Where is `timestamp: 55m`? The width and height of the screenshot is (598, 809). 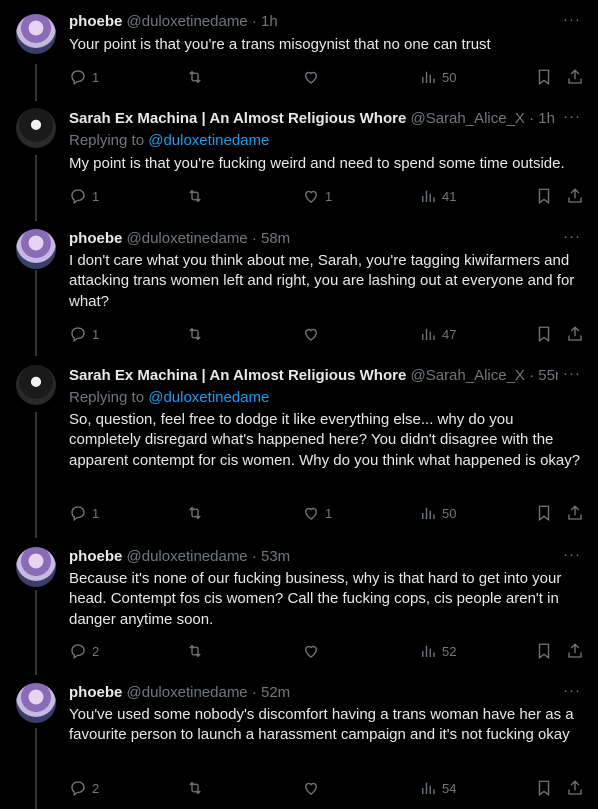 timestamp: 55m is located at coordinates (548, 375).